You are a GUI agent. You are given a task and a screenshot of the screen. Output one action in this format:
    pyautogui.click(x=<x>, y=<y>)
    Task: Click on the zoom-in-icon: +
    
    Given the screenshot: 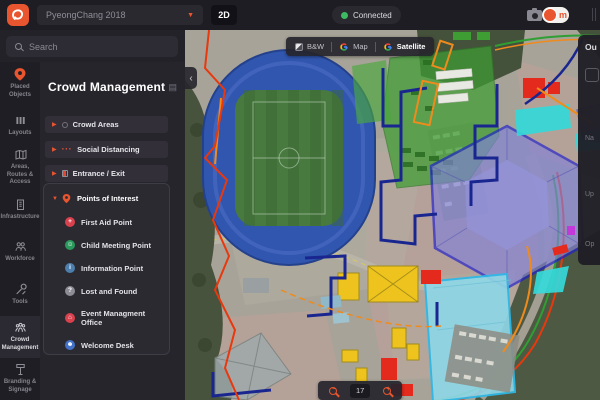 What is the action you would take?
    pyautogui.click(x=387, y=390)
    